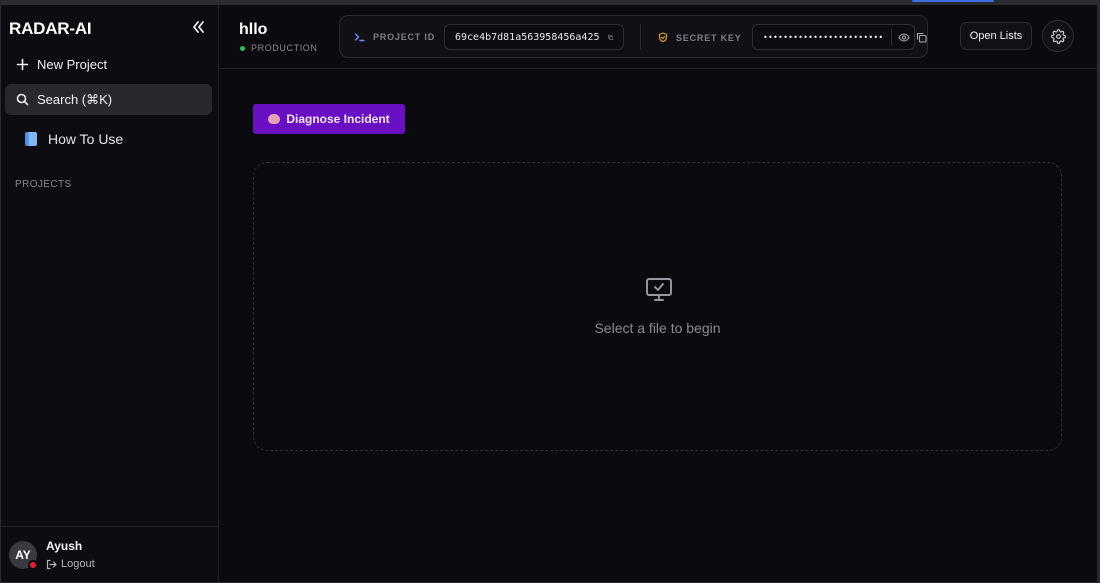  What do you see at coordinates (527, 37) in the screenshot?
I see `project-id-value: 69ce4b7d81a563958456a425` at bounding box center [527, 37].